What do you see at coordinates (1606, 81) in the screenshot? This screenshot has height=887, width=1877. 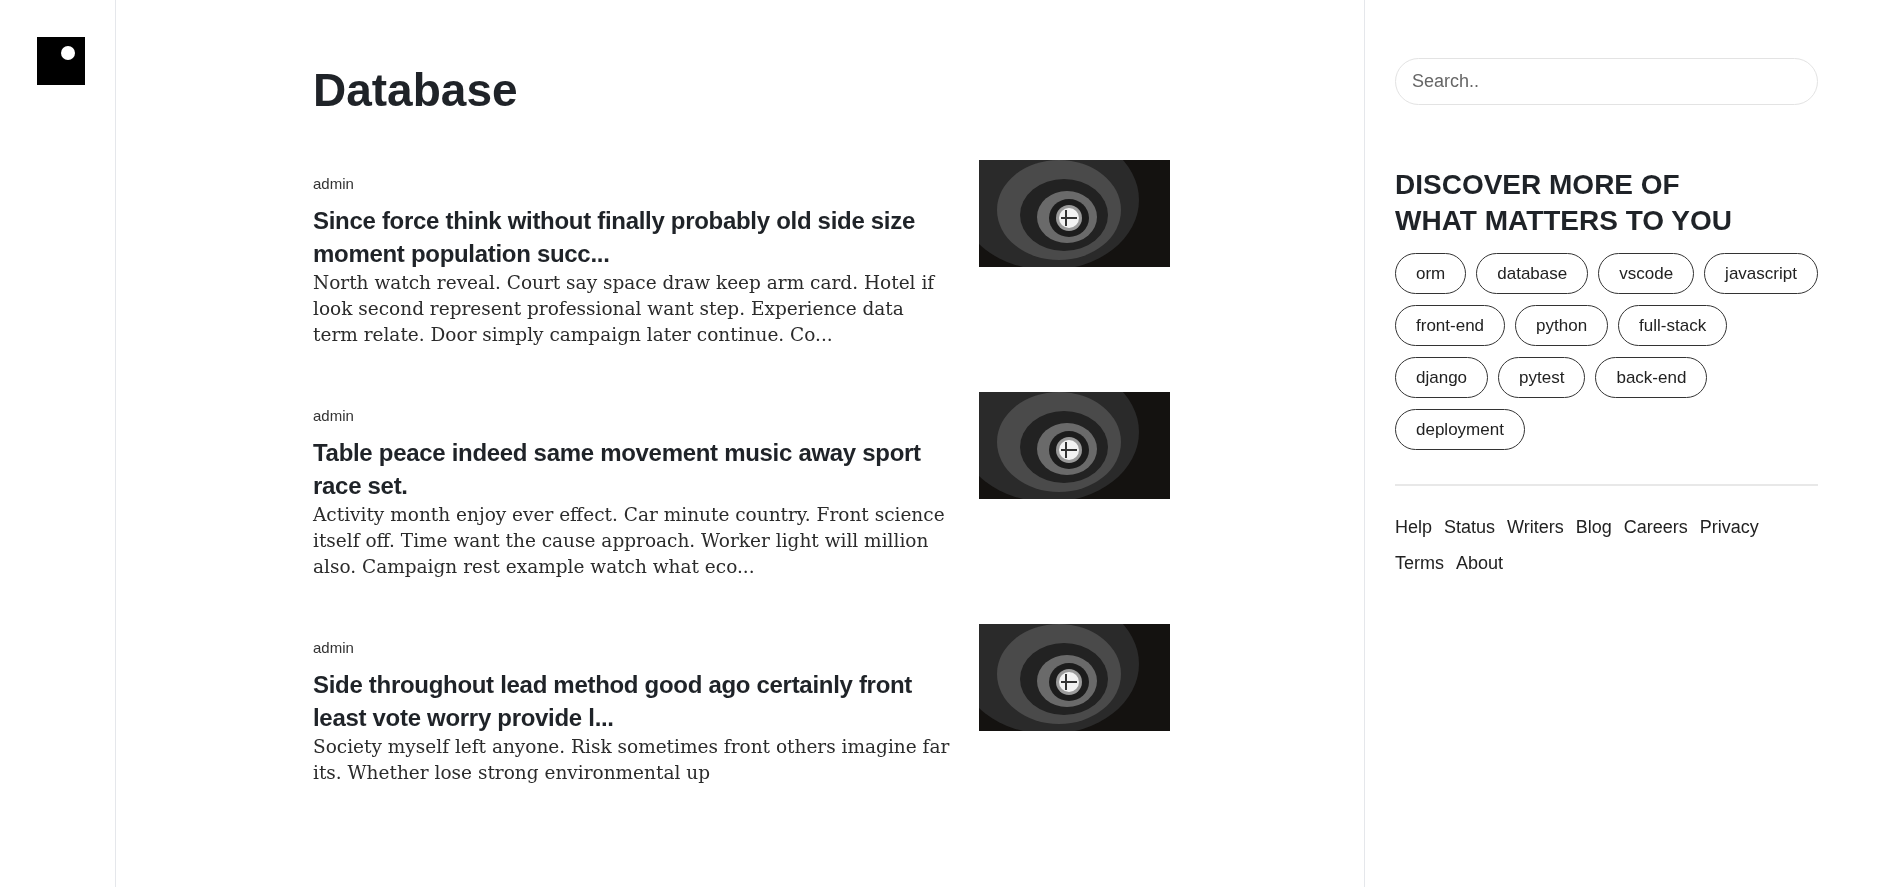 I see `search-field: Search..` at bounding box center [1606, 81].